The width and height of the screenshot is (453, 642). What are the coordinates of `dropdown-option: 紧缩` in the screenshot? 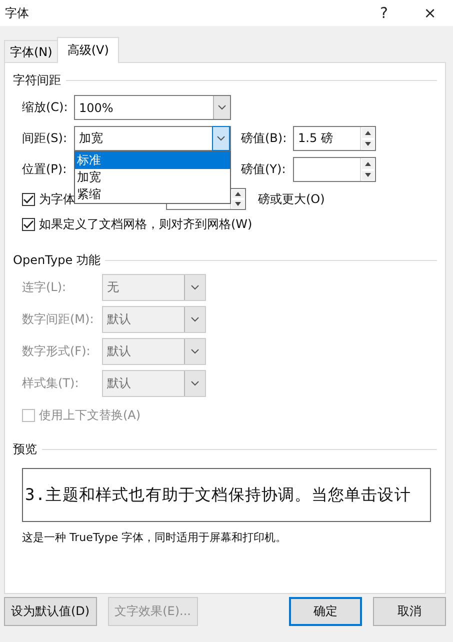 It's located at (152, 194).